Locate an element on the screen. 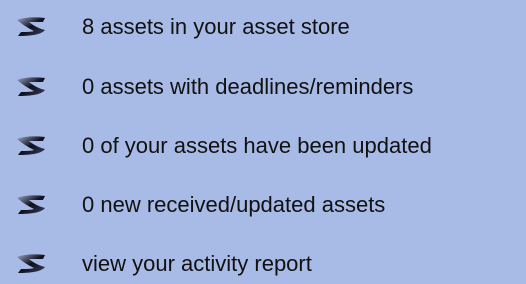  deadlines-reminders-link: 0 assets with deadlines/reminders is located at coordinates (263, 87).